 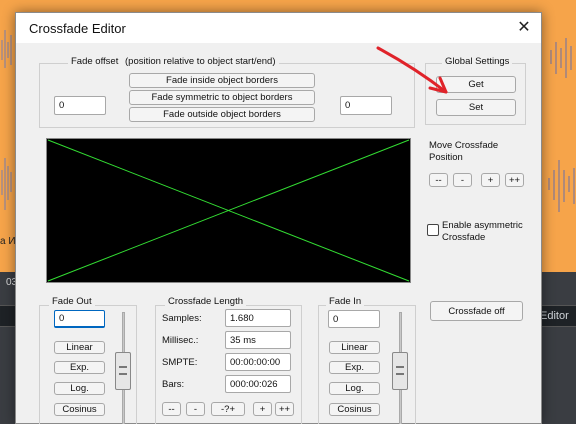 What do you see at coordinates (79, 409) in the screenshot?
I see `fade-out-cosinus-button: Cosinus` at bounding box center [79, 409].